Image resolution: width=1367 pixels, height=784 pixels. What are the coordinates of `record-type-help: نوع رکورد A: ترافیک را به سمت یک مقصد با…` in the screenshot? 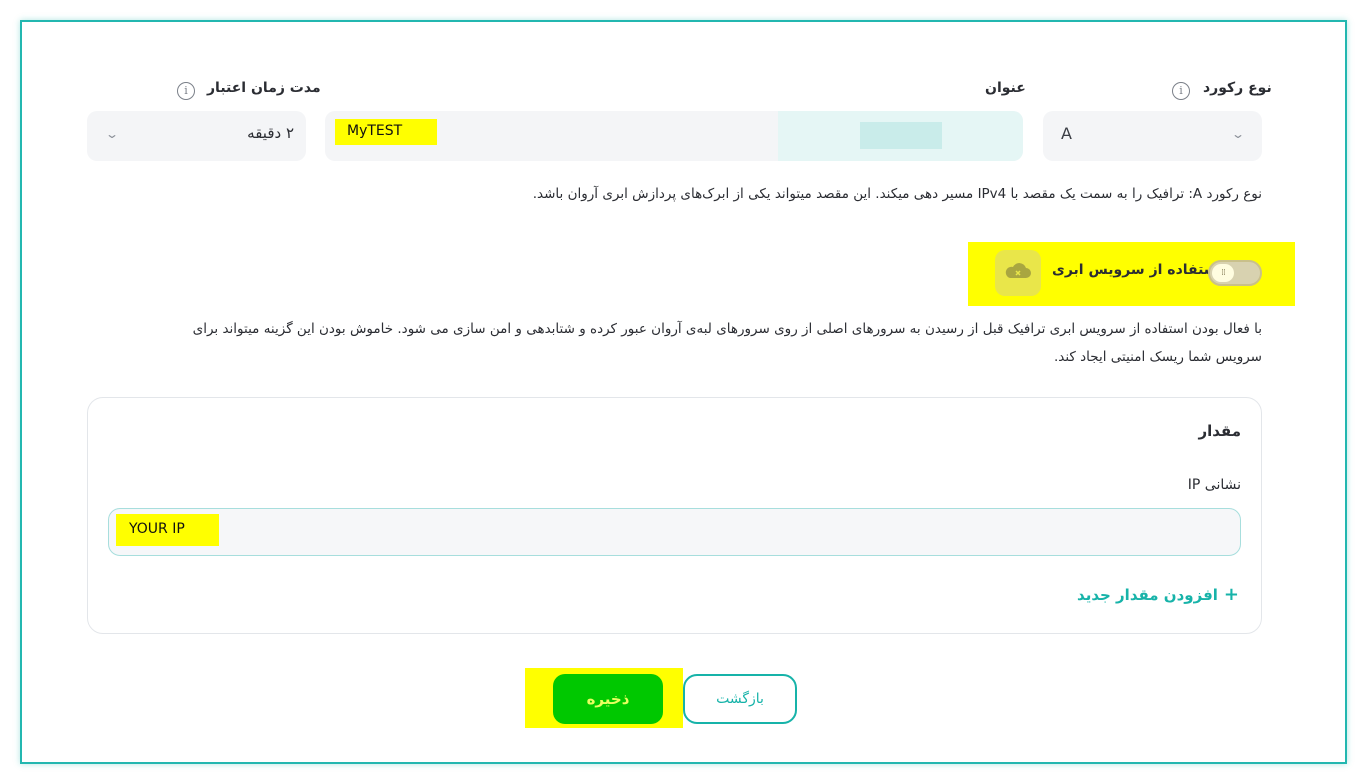 It's located at (897, 194).